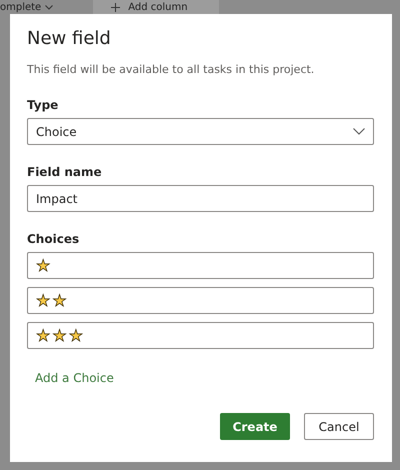 The height and width of the screenshot is (470, 400). What do you see at coordinates (255, 426) in the screenshot?
I see `create-button: Create` at bounding box center [255, 426].